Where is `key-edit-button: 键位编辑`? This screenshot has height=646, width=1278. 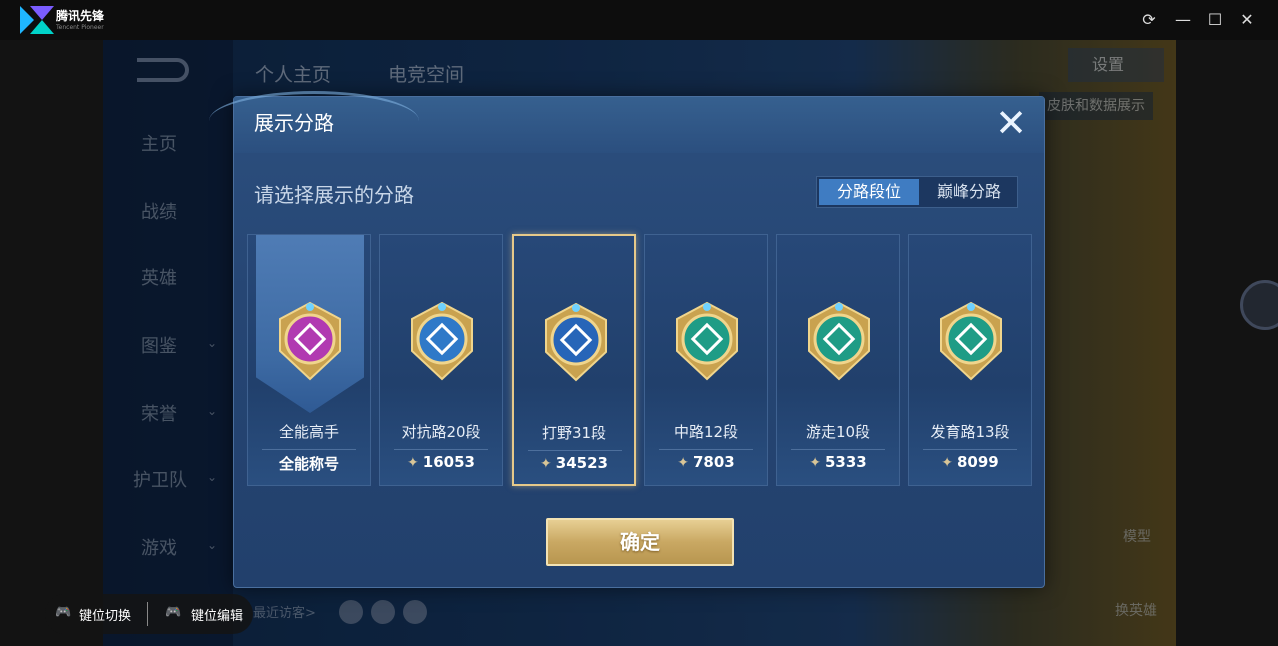
key-edit-button: 键位编辑 is located at coordinates (217, 614).